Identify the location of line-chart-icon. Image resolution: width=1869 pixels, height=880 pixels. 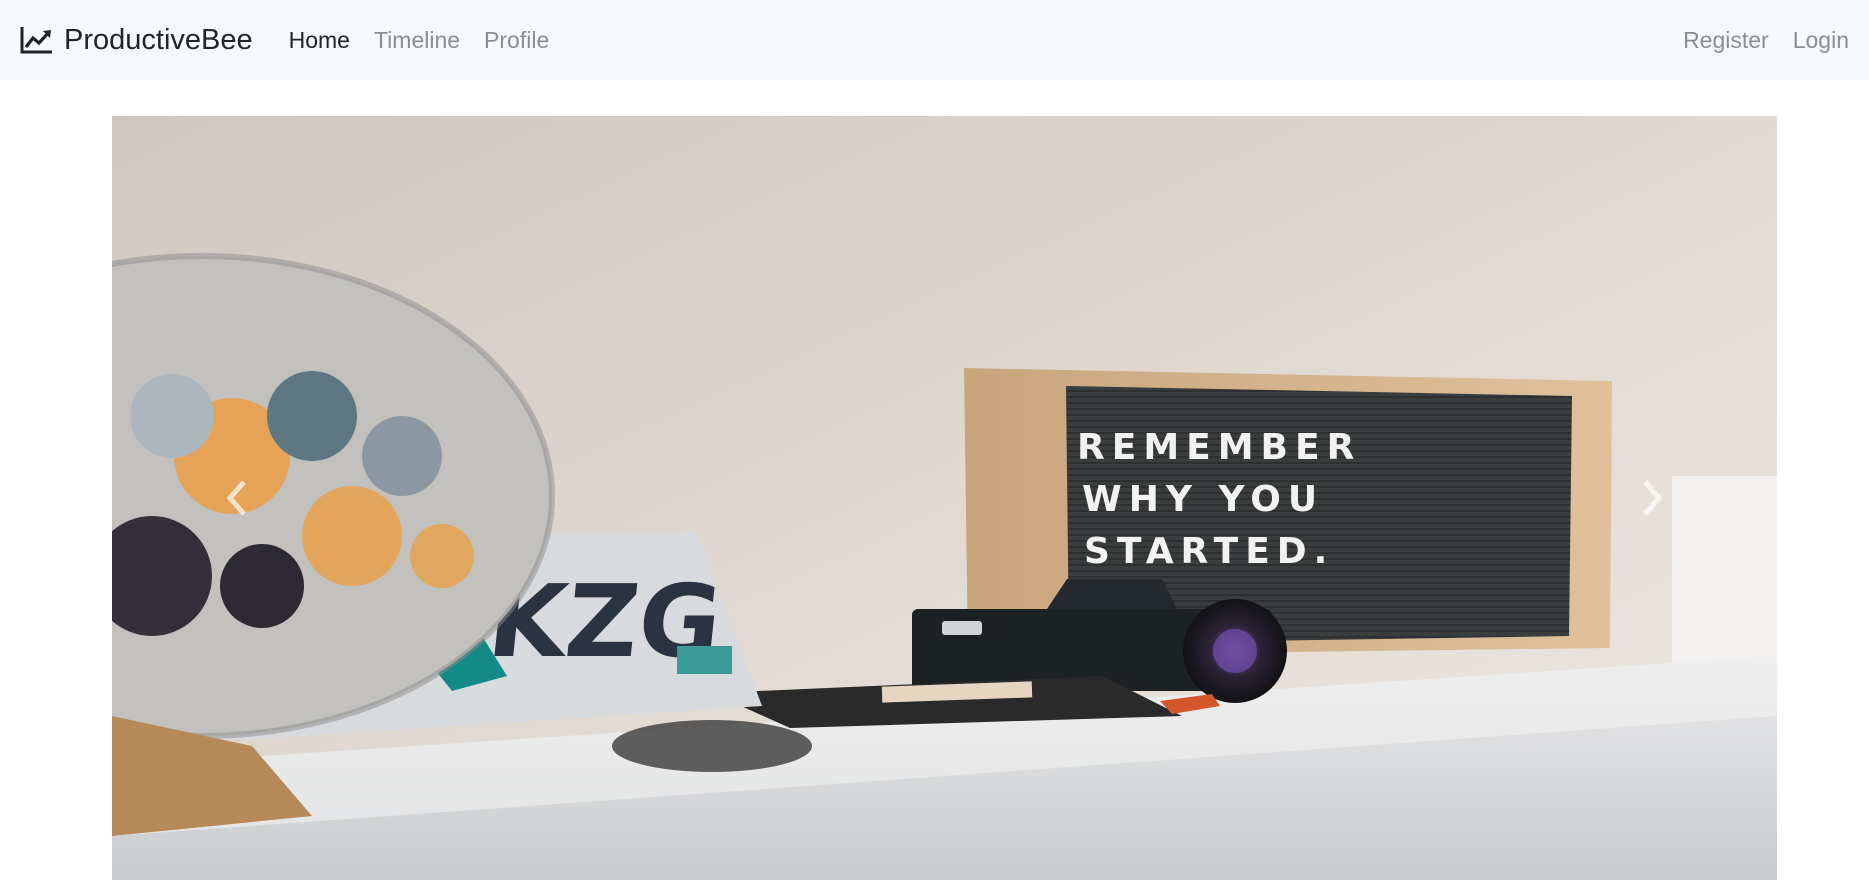
(37, 40).